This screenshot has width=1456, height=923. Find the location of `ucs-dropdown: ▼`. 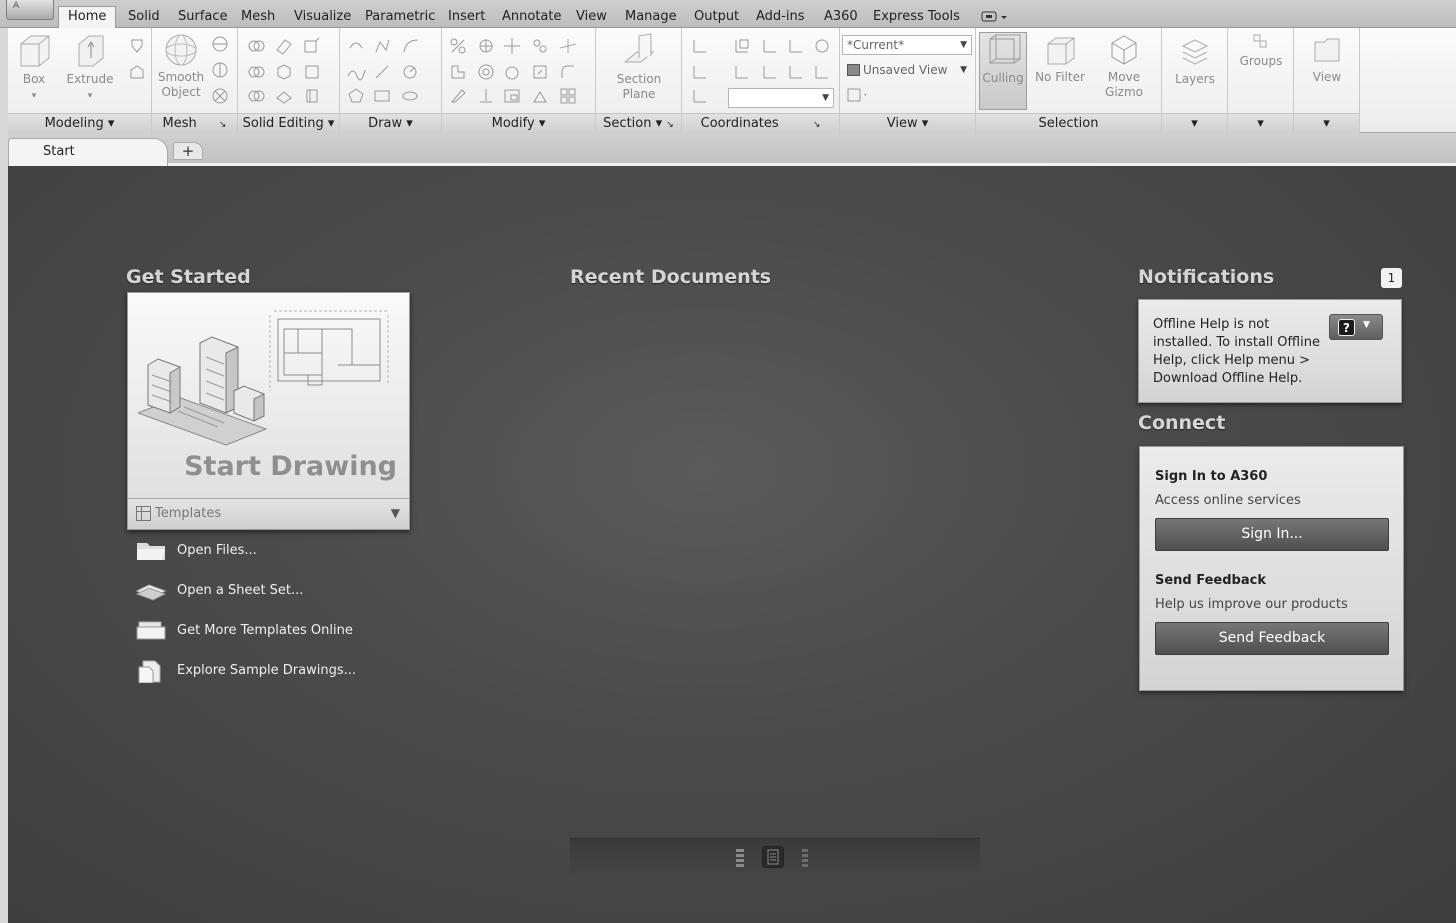

ucs-dropdown: ▼ is located at coordinates (781, 98).